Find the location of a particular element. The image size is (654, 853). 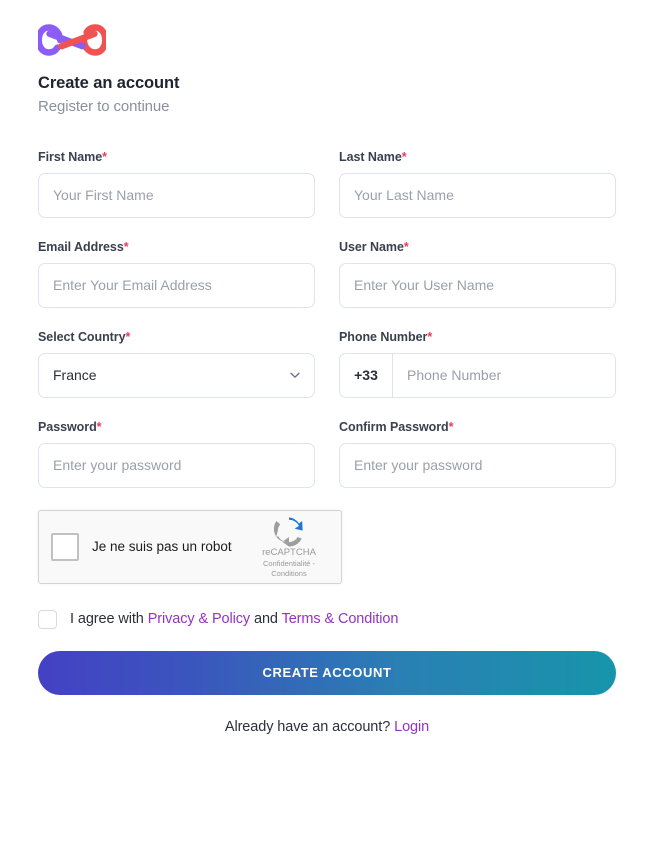

agreement-text-middle: and is located at coordinates (265, 619).